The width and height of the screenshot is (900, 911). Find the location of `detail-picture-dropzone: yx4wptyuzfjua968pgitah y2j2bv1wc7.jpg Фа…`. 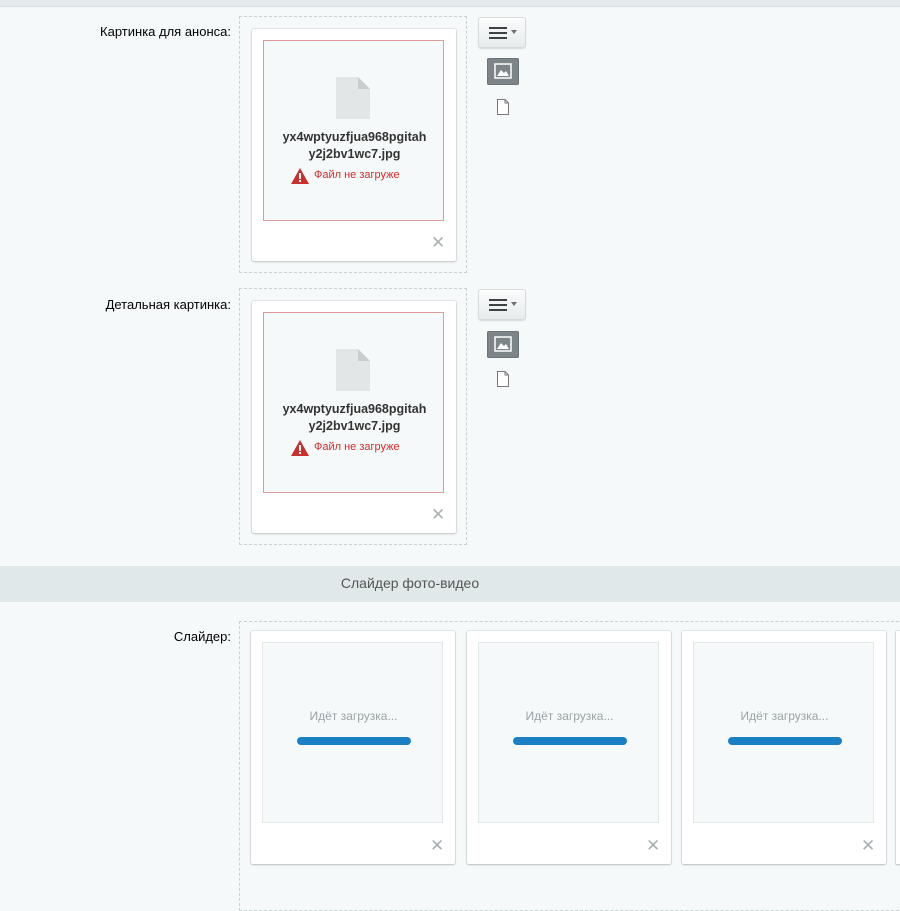

detail-picture-dropzone: yx4wptyuzfjua968pgitah y2j2bv1wc7.jpg Фа… is located at coordinates (353, 416).